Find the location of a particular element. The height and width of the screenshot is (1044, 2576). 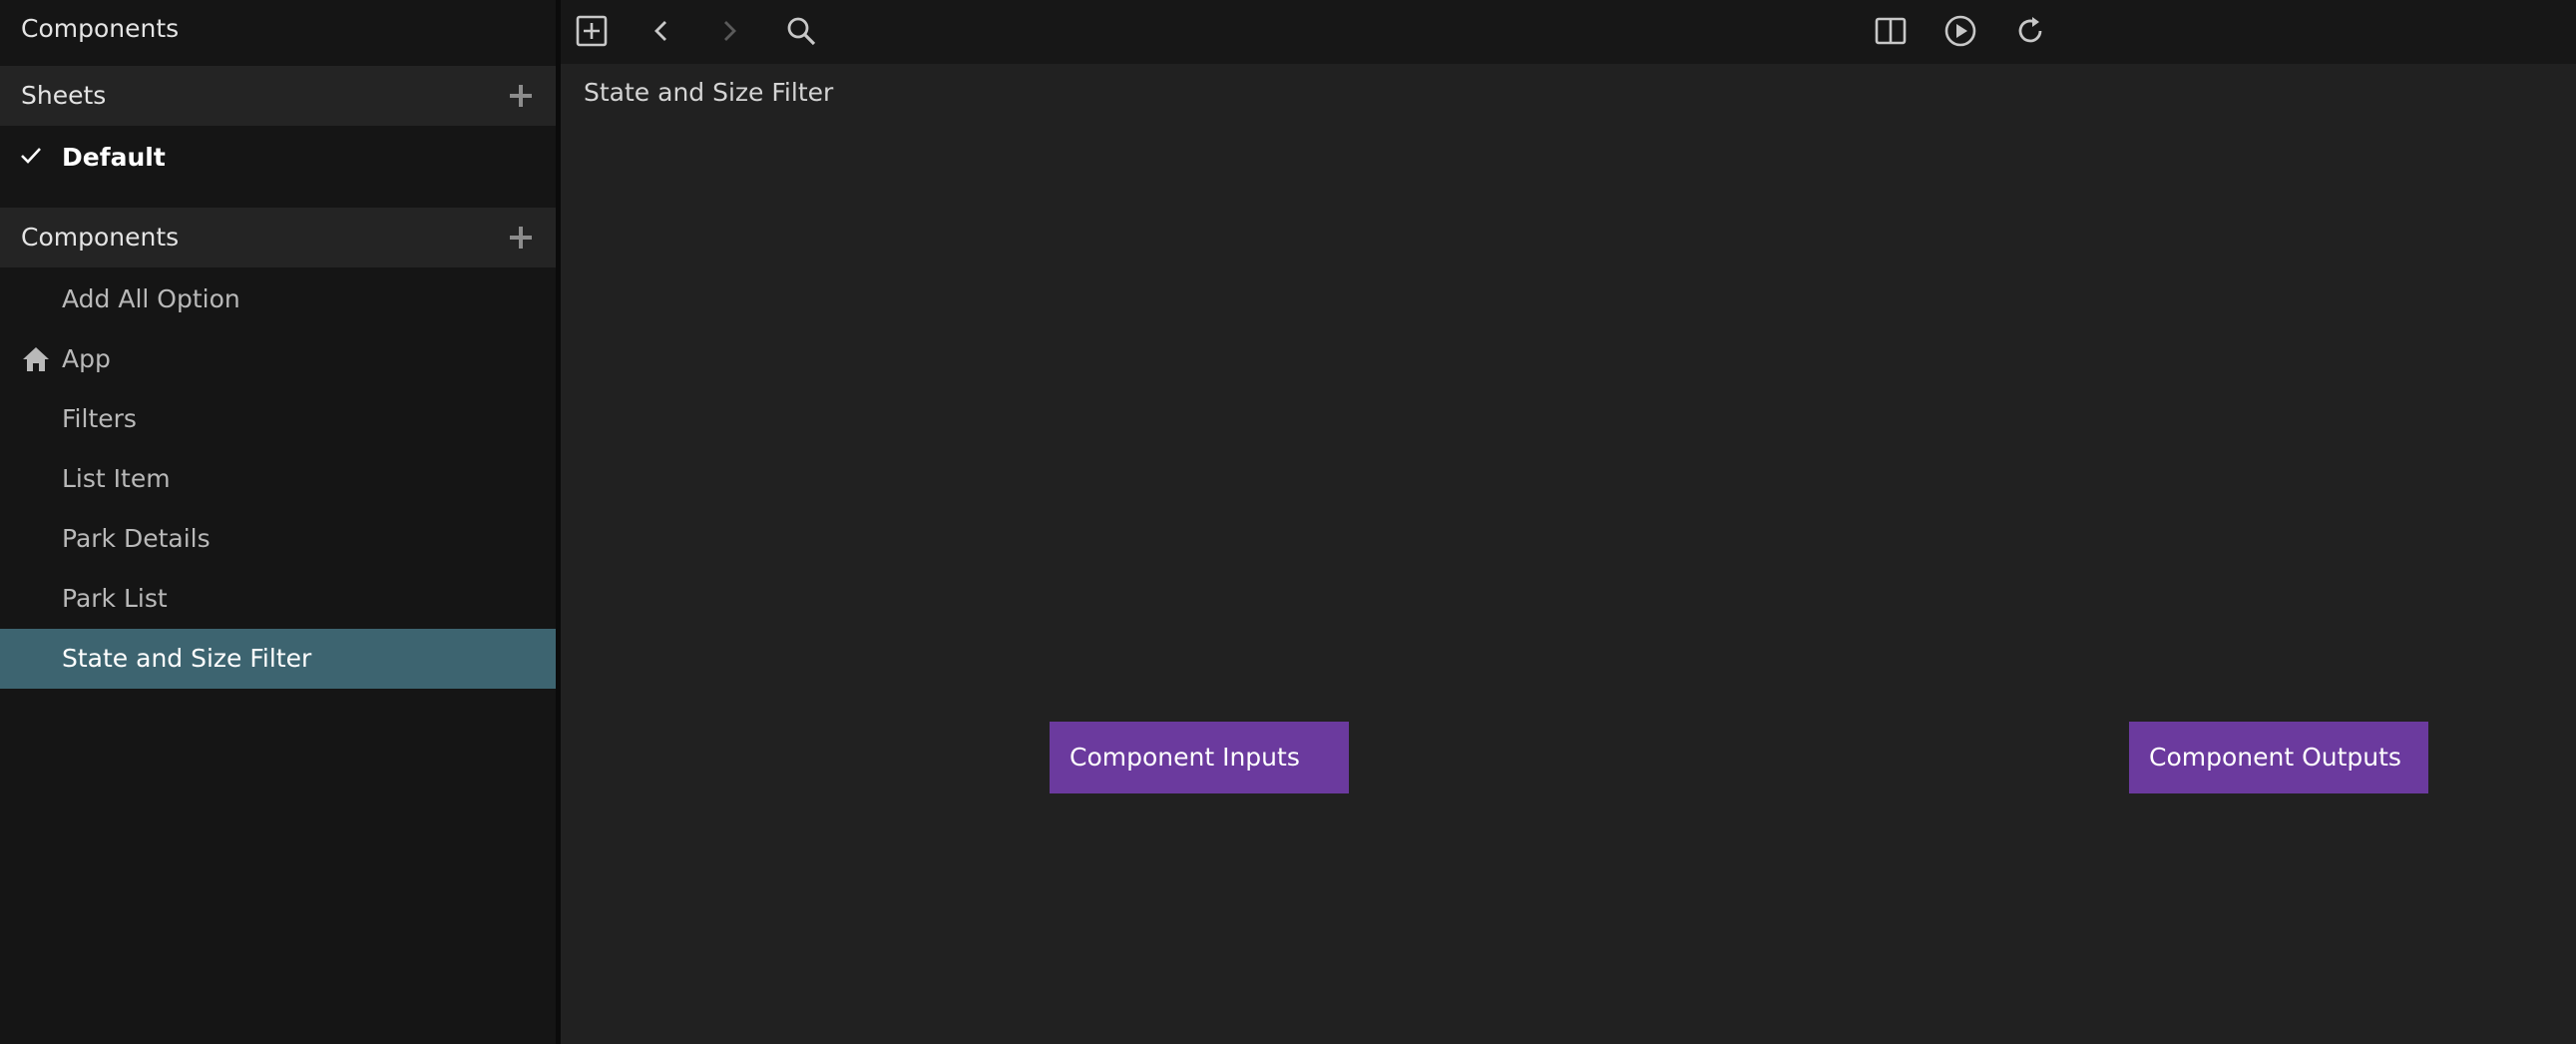

component-outputs-node: Component Outputs is located at coordinates (2278, 757).